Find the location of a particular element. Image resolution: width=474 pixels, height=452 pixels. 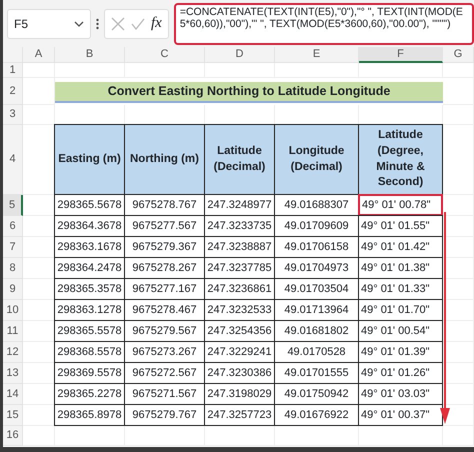

table-cell: 49° 01' 01.70" is located at coordinates (400, 310).